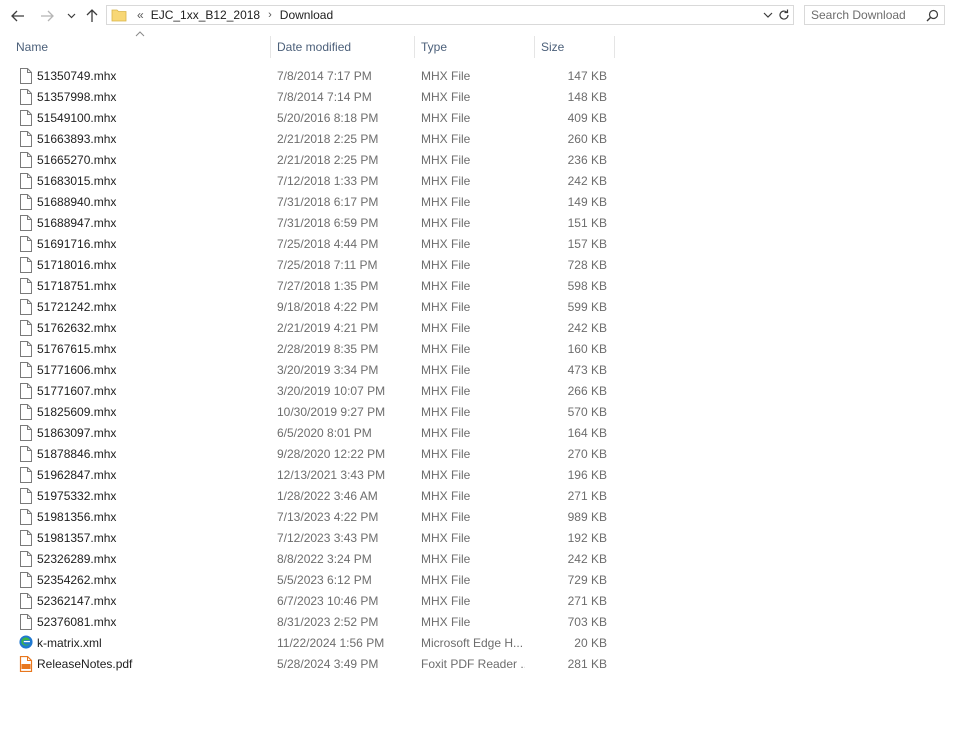 This screenshot has height=745, width=958. I want to click on file-name: 52354262.mhx, so click(76, 580).